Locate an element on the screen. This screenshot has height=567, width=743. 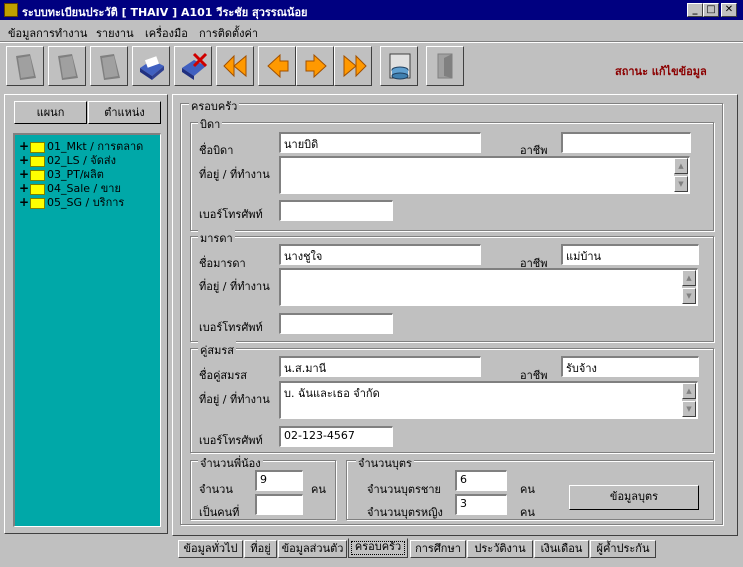
tab-salary: เงินเดือน is located at coordinates (561, 549).